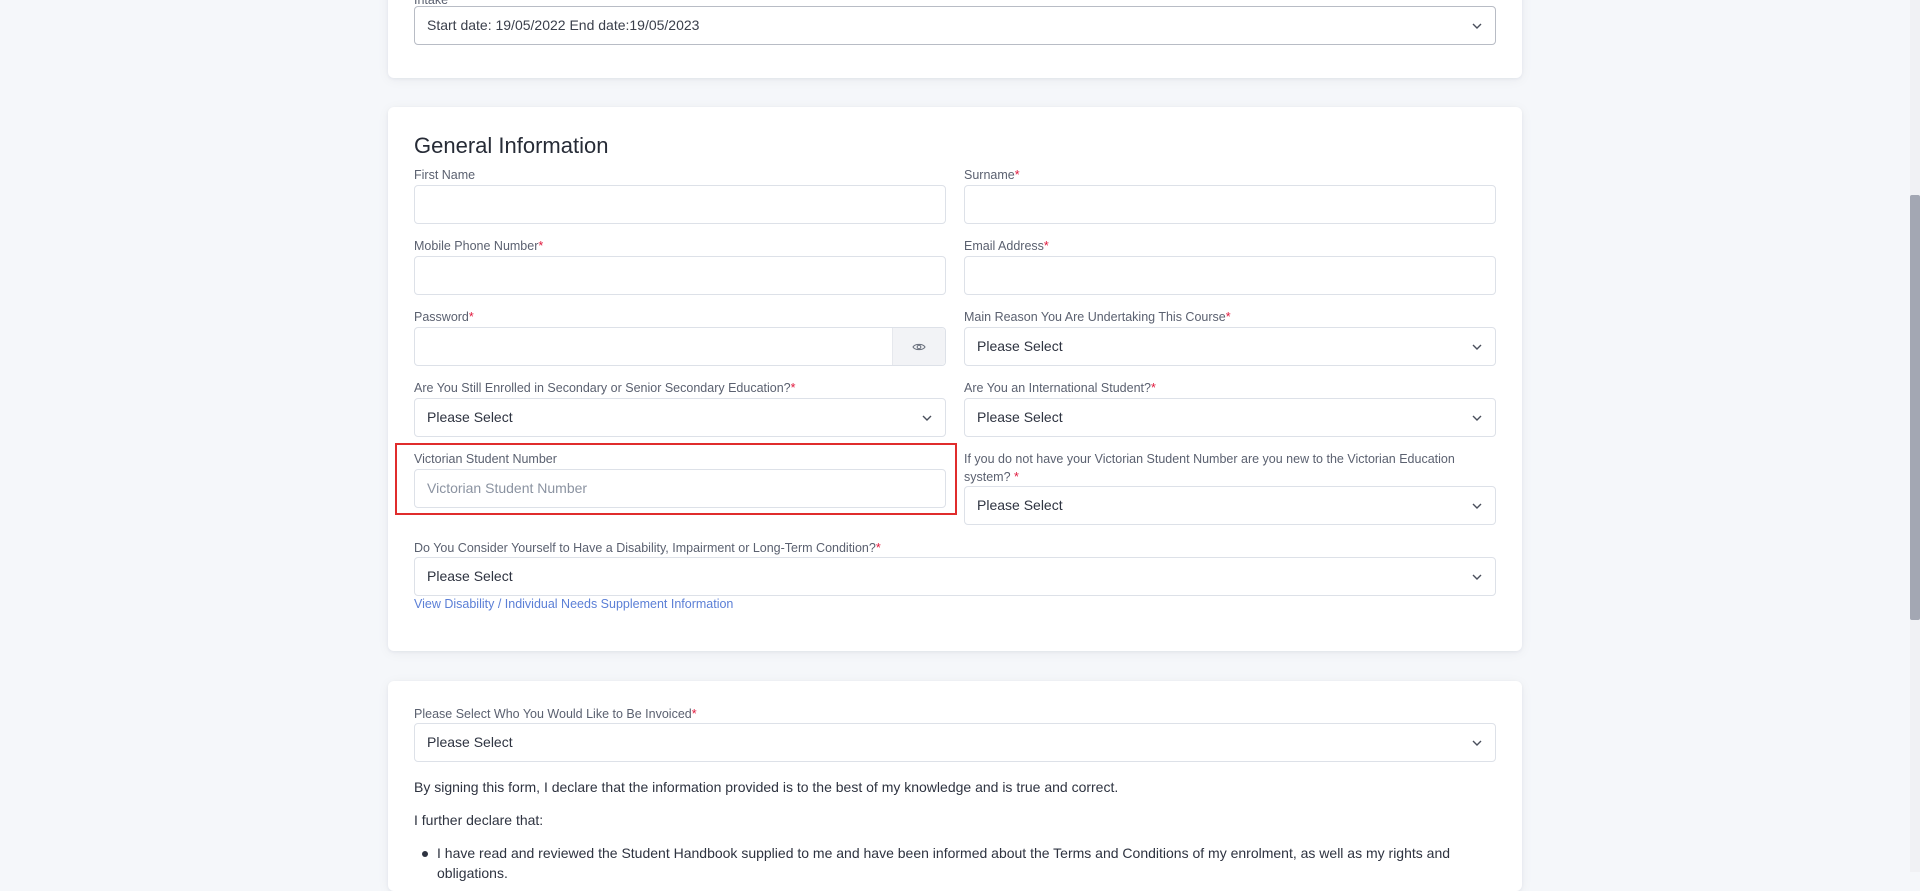 The width and height of the screenshot is (1920, 891). What do you see at coordinates (1230, 346) in the screenshot?
I see `main-reason-select: Please Select` at bounding box center [1230, 346].